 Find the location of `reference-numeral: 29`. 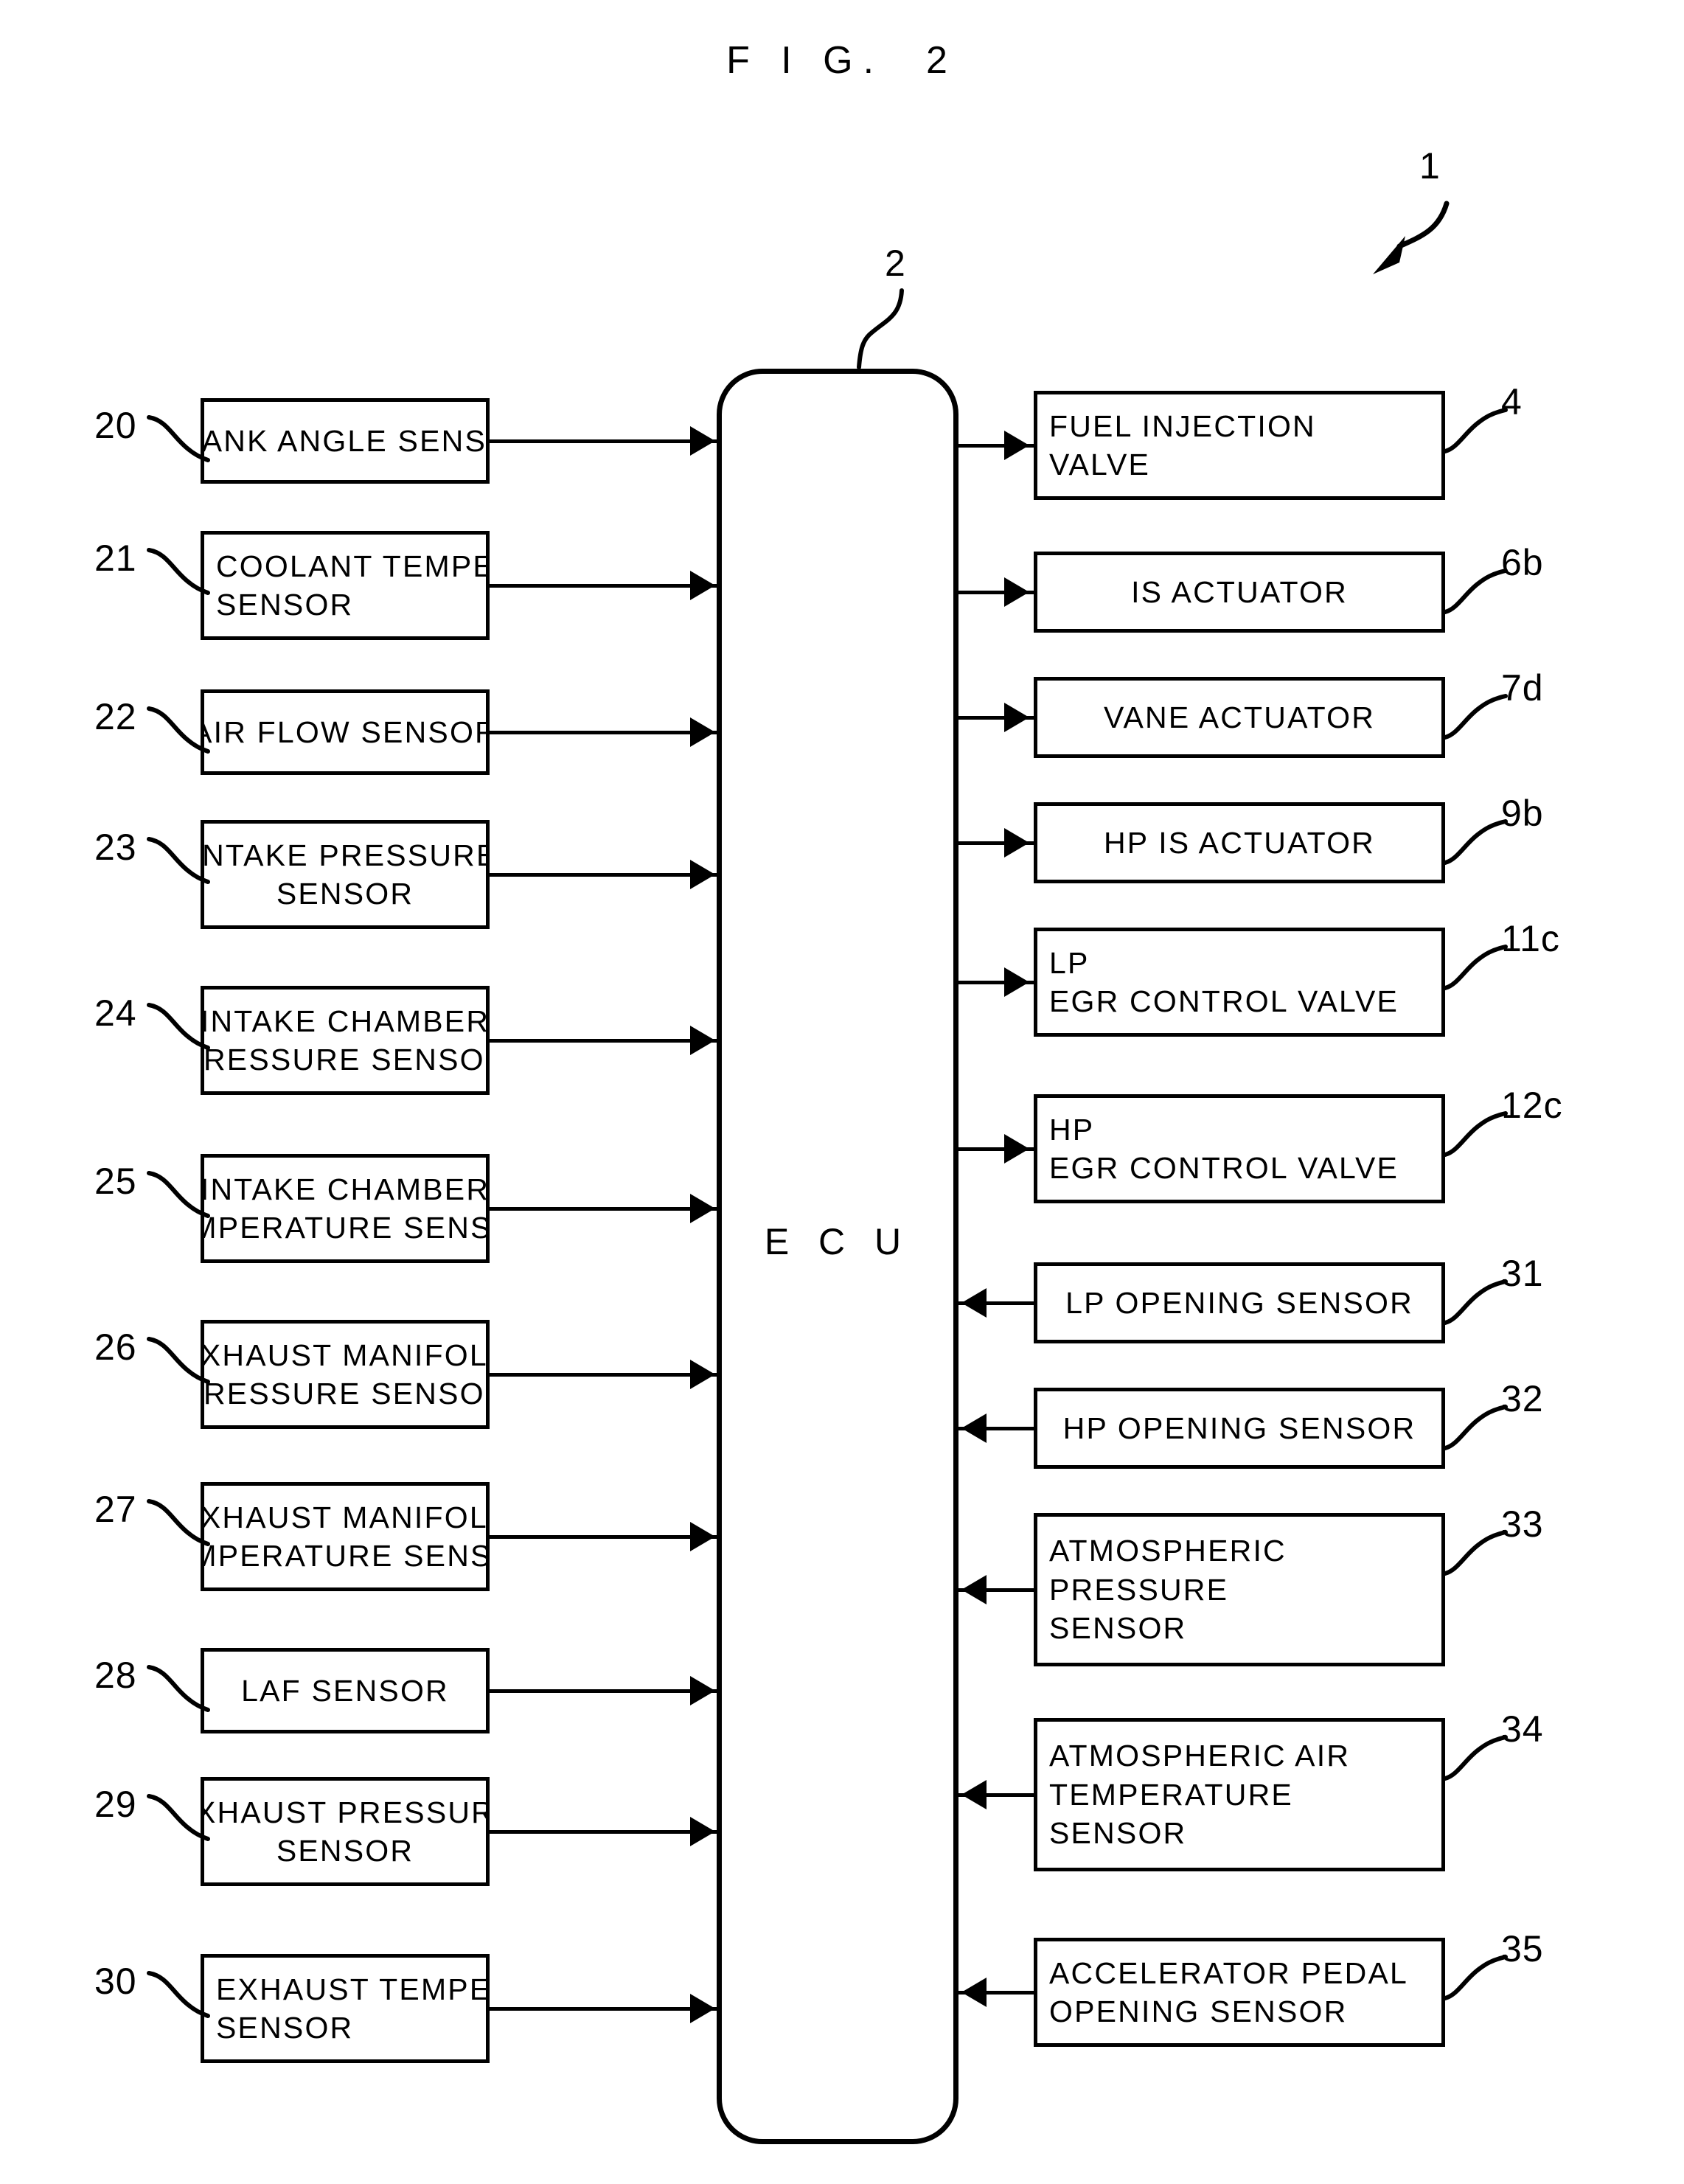

reference-numeral: 29 is located at coordinates (116, 1804).